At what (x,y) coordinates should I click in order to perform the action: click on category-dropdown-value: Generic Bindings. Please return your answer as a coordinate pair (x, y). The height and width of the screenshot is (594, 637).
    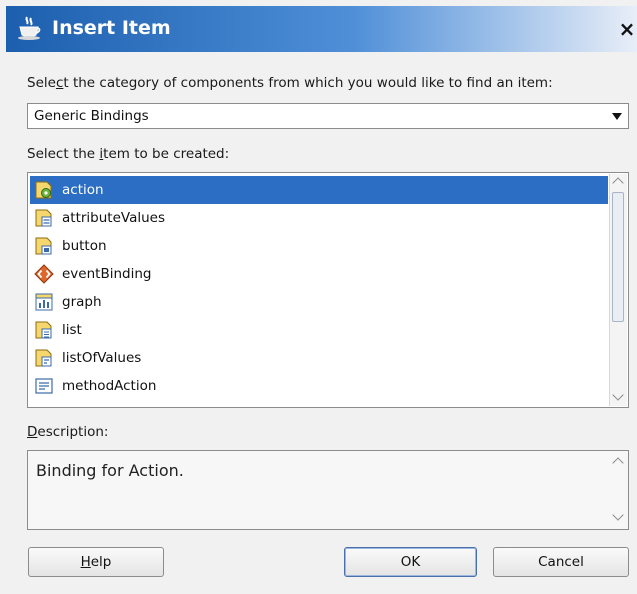
    Looking at the image, I should click on (91, 116).